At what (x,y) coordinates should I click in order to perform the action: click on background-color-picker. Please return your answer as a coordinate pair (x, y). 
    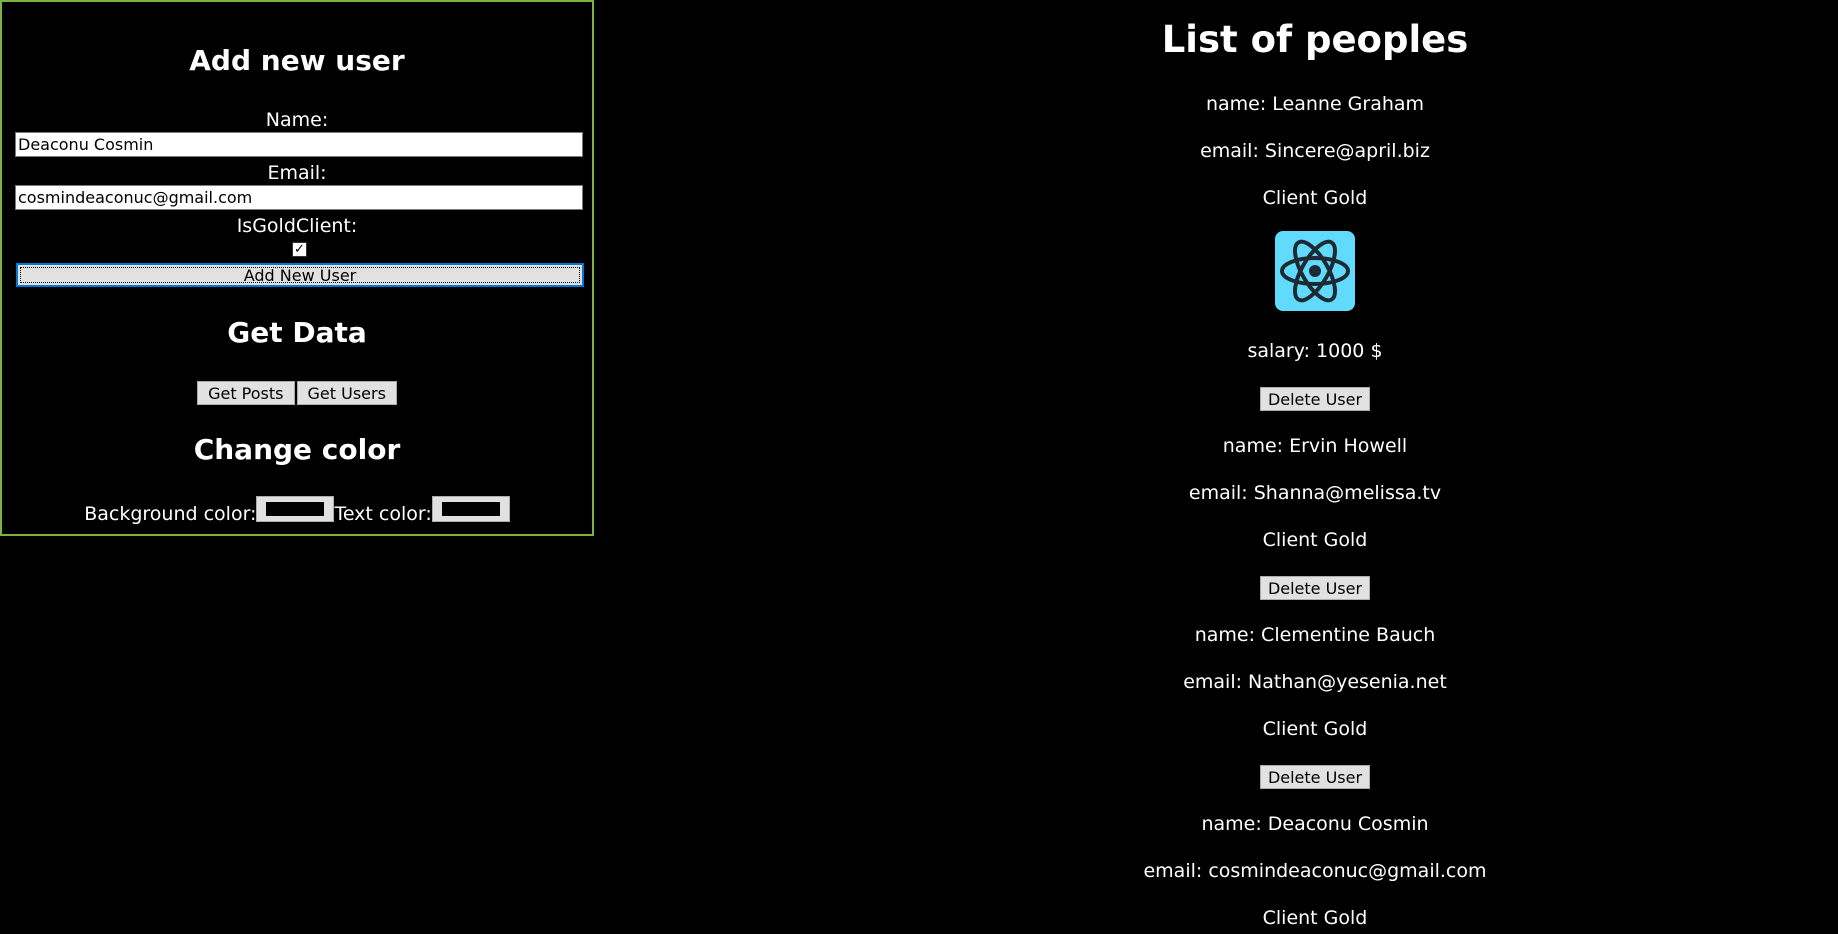
    Looking at the image, I should click on (295, 509).